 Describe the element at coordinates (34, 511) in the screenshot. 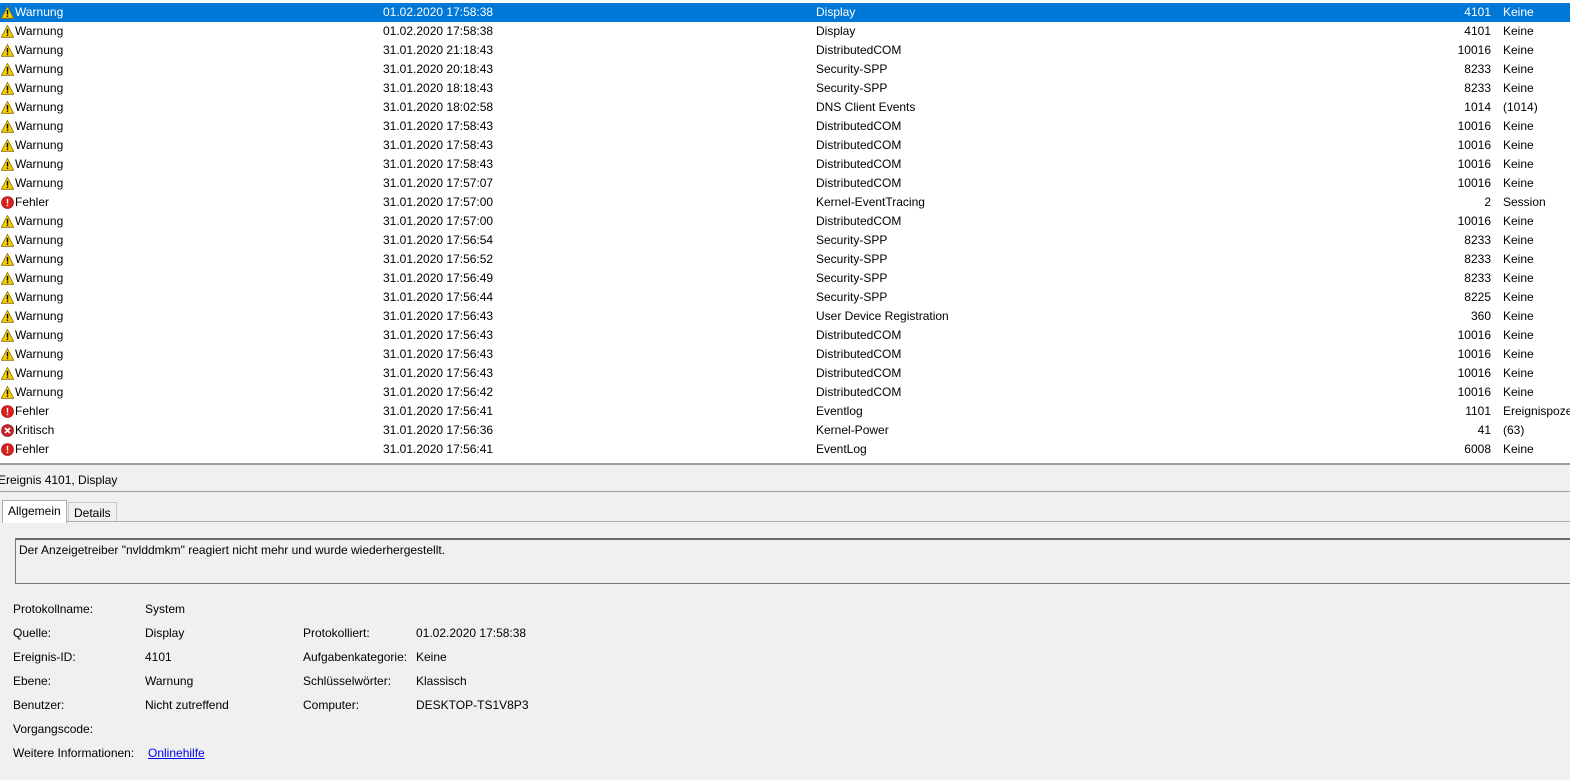

I see `tab-general: Allgemein` at that location.